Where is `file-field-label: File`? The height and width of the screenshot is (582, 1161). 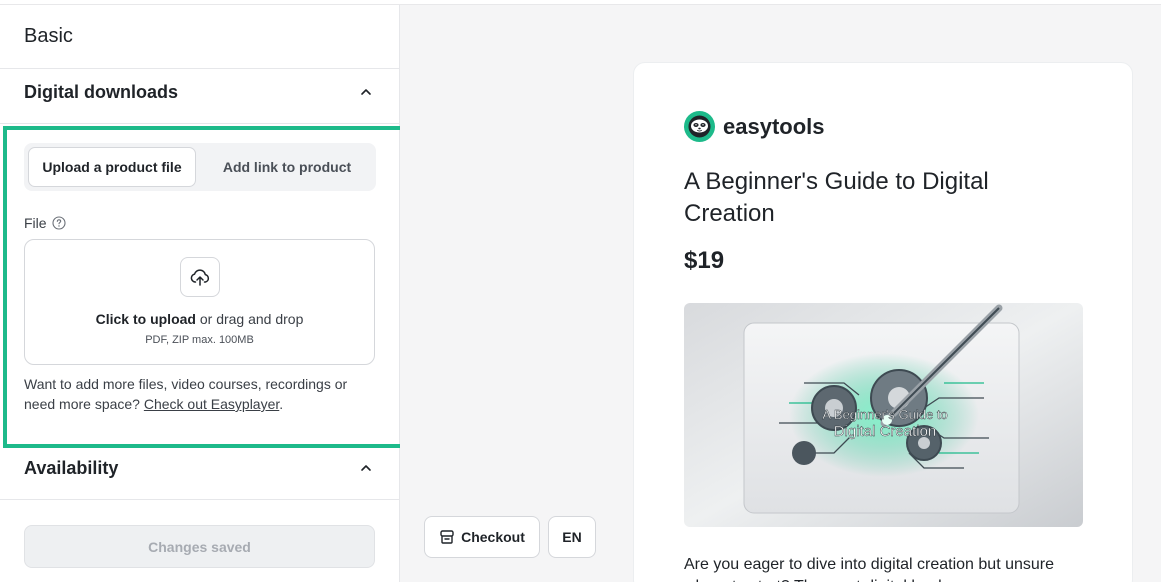
file-field-label: File is located at coordinates (45, 223).